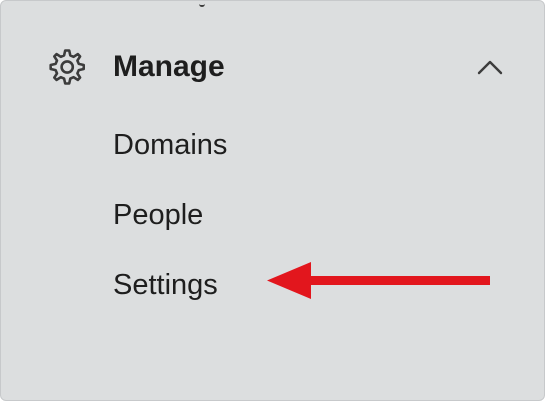 The height and width of the screenshot is (401, 545). I want to click on gear-icon, so click(66, 67).